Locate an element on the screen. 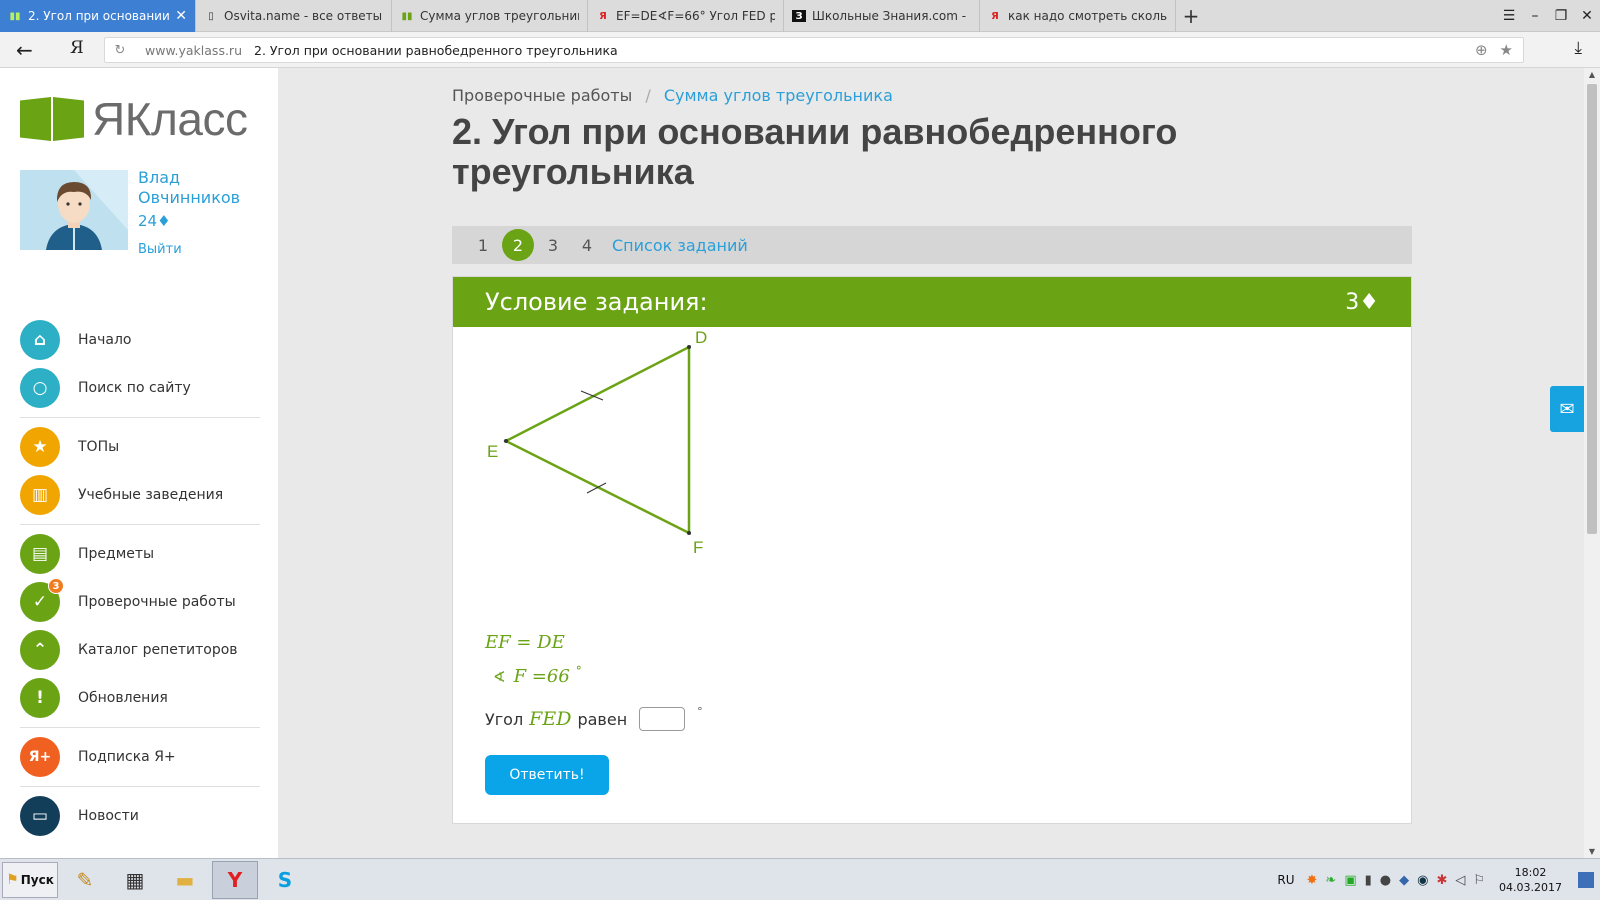  scroll-down-arrow-icon: ▼ is located at coordinates (1592, 851).